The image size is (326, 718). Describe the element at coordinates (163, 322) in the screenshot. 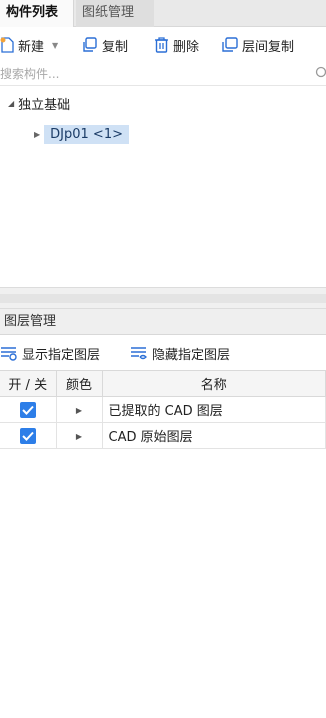

I see `layer-panel-title: 图层管理` at that location.